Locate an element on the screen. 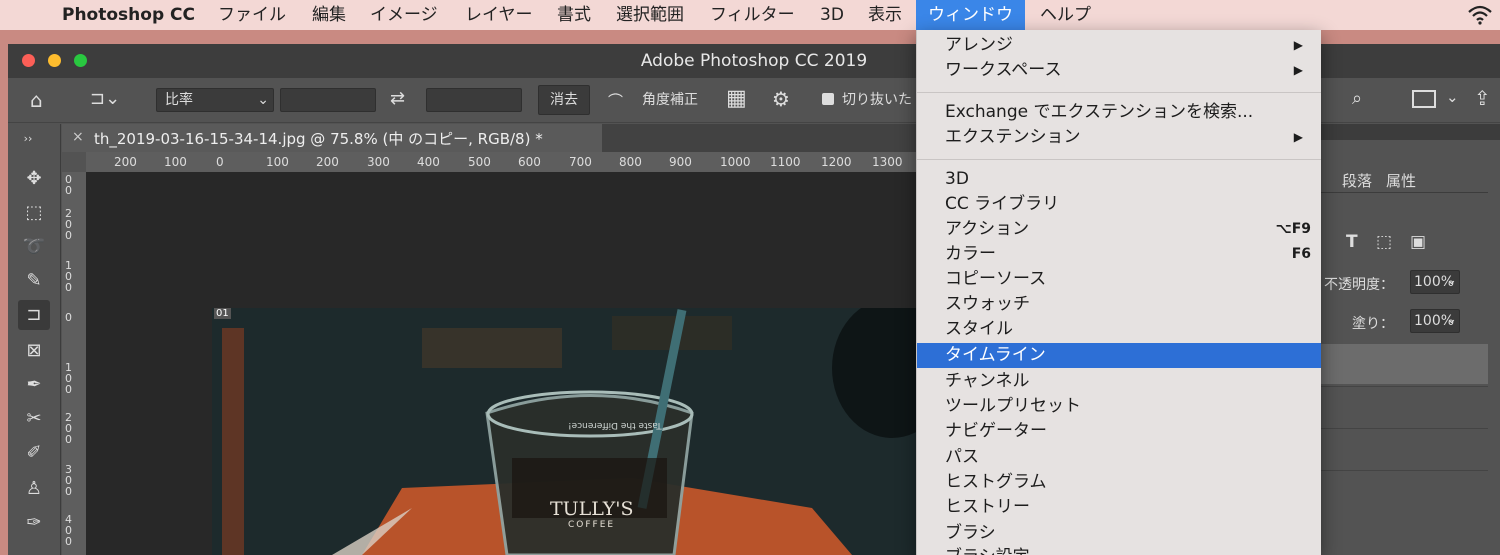 Image resolution: width=1500 pixels, height=555 pixels. delete-cropped-checkbox is located at coordinates (828, 99).